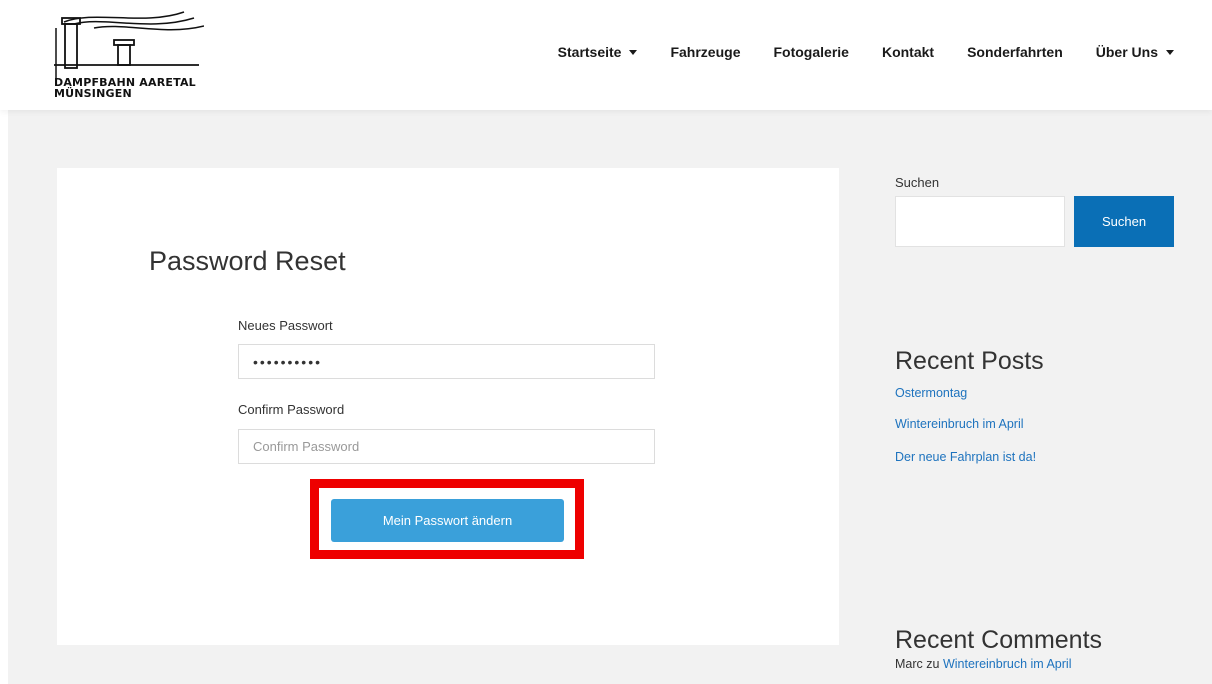  I want to click on nav-sonderfahrten: Sonderfahrten, so click(1015, 52).